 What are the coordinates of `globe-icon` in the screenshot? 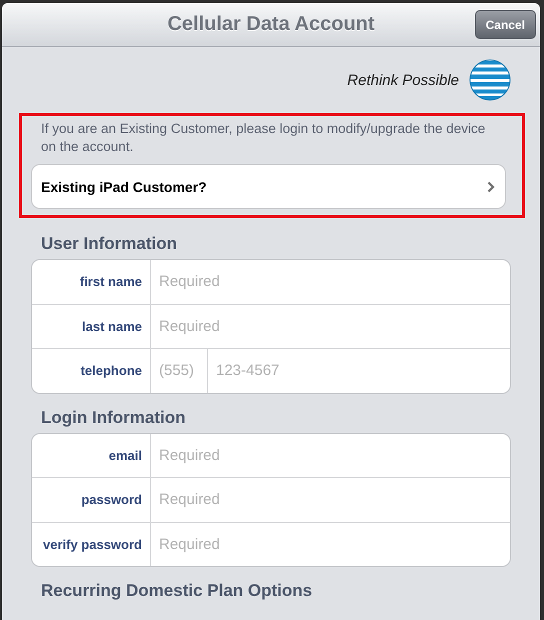 It's located at (490, 80).